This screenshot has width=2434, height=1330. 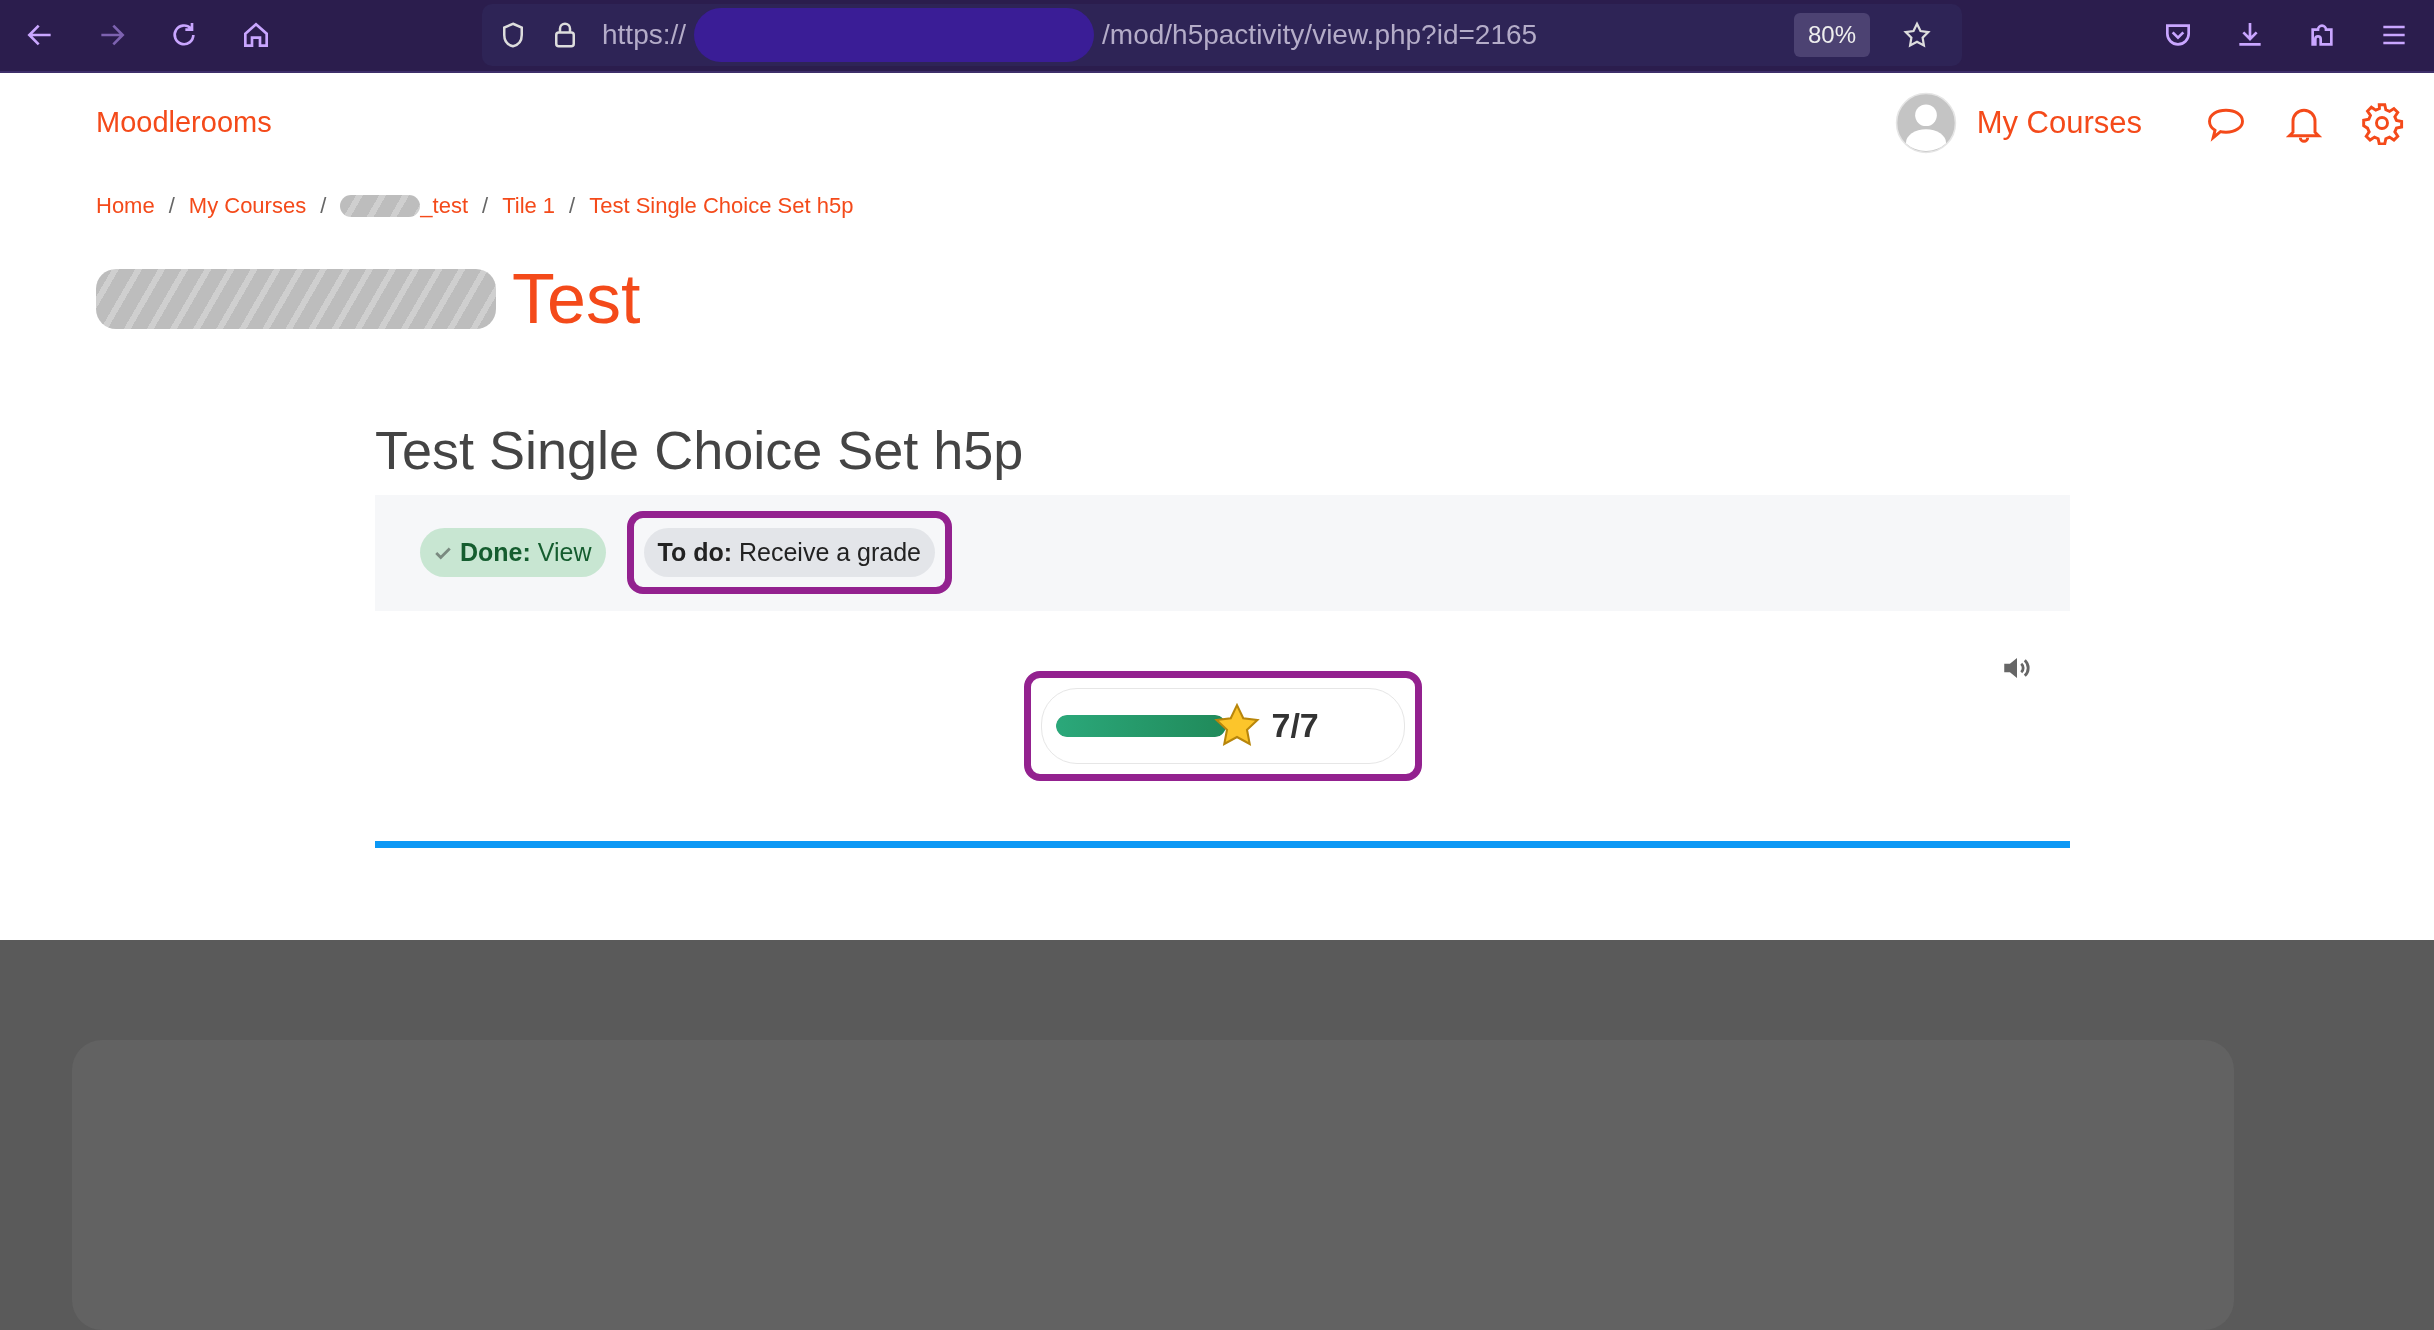 What do you see at coordinates (644, 35) in the screenshot?
I see `url-text: https://` at bounding box center [644, 35].